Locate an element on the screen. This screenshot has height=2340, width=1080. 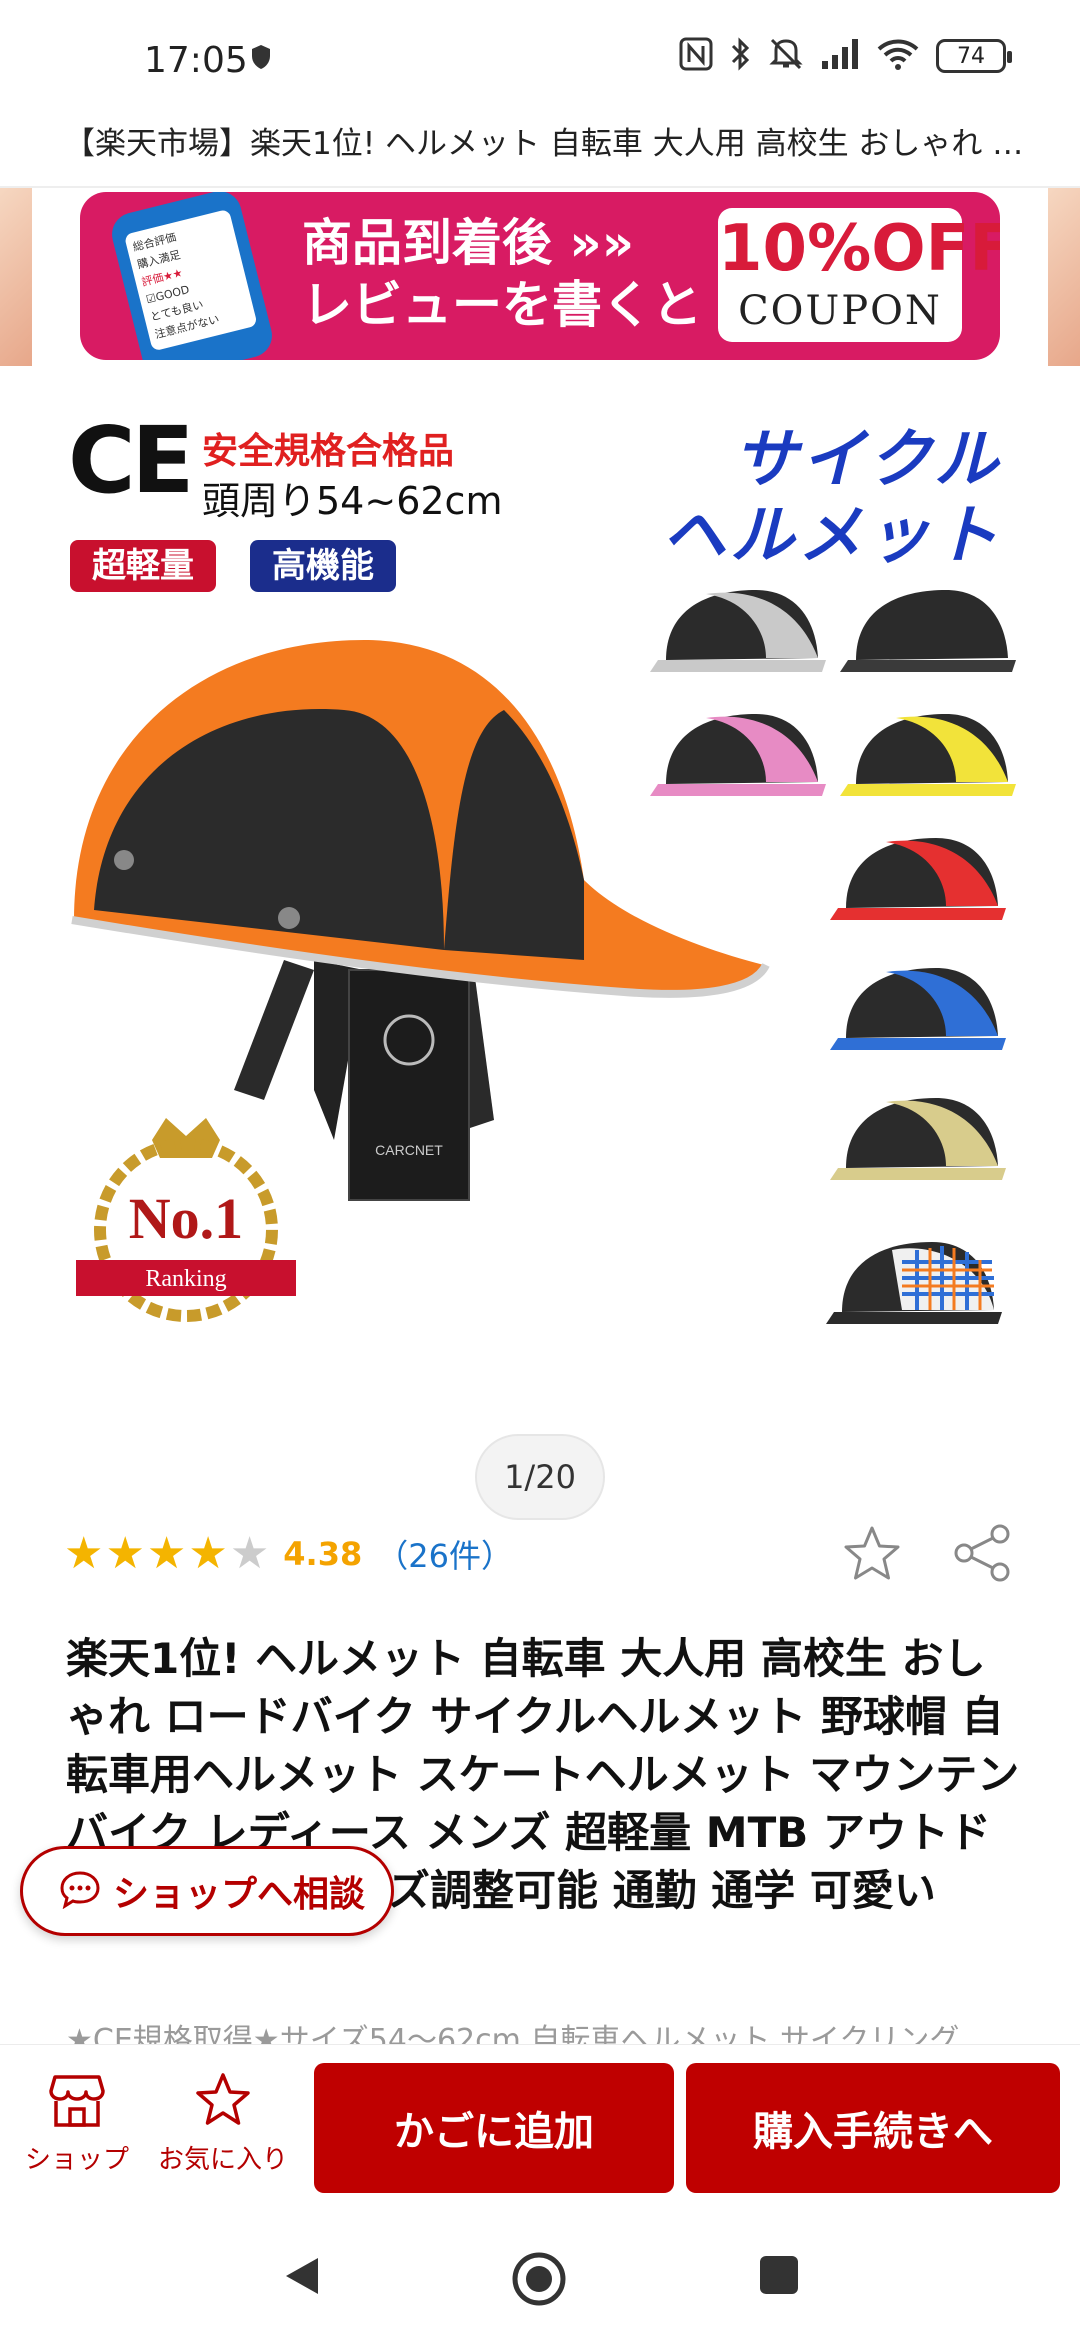
consult-label: ショップへ相談 is located at coordinates (239, 1894).